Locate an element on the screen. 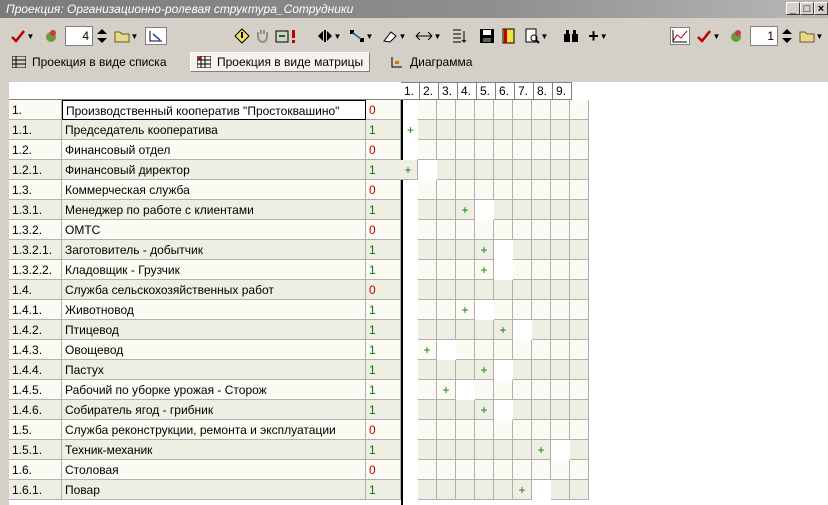 This screenshot has height=505, width=828. row-value-cell: 0 is located at coordinates (383, 230).